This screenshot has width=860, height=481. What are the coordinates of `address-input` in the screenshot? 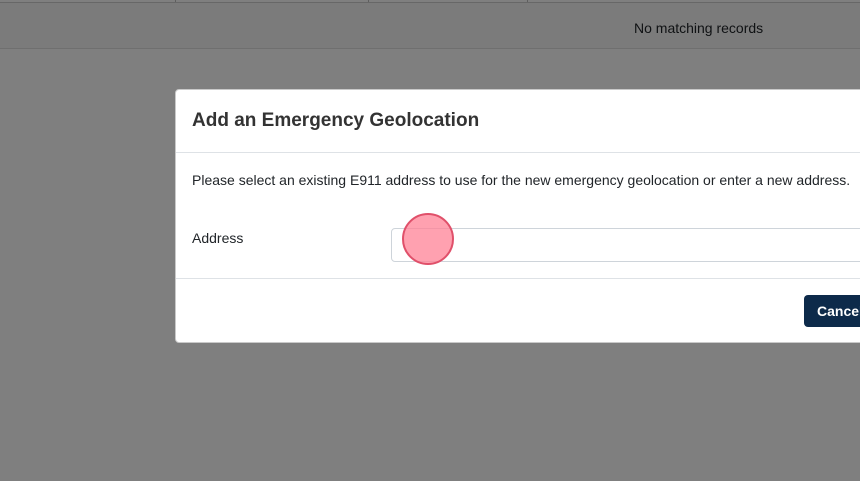 It's located at (625, 245).